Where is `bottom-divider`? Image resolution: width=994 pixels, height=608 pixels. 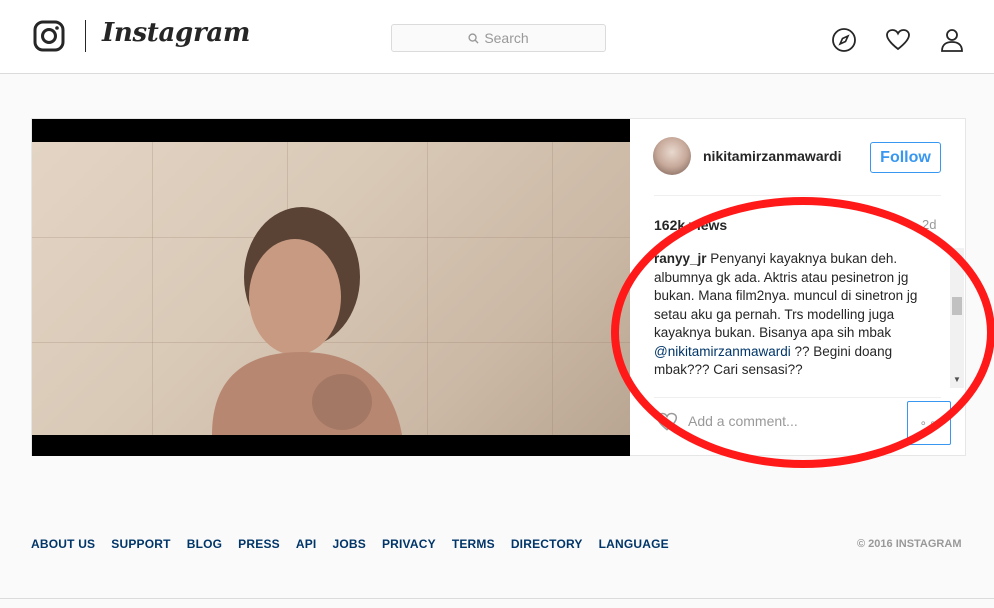
bottom-divider is located at coordinates (497, 598).